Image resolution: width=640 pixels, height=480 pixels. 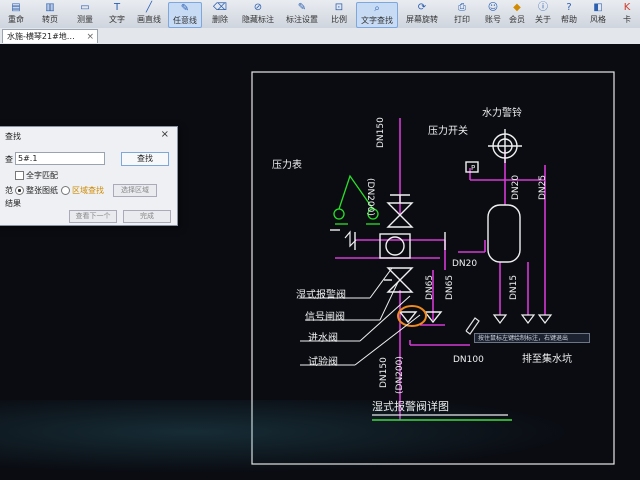 What do you see at coordinates (321, 294) in the screenshot?
I see `label-wet-alarm-valve: 湿式报警阀` at bounding box center [321, 294].